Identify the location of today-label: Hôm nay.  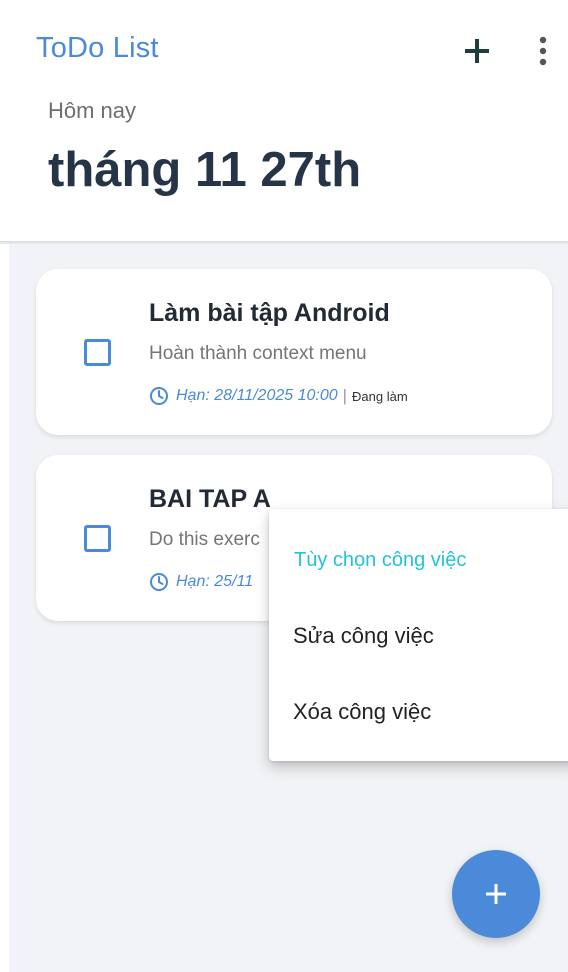
(92, 110).